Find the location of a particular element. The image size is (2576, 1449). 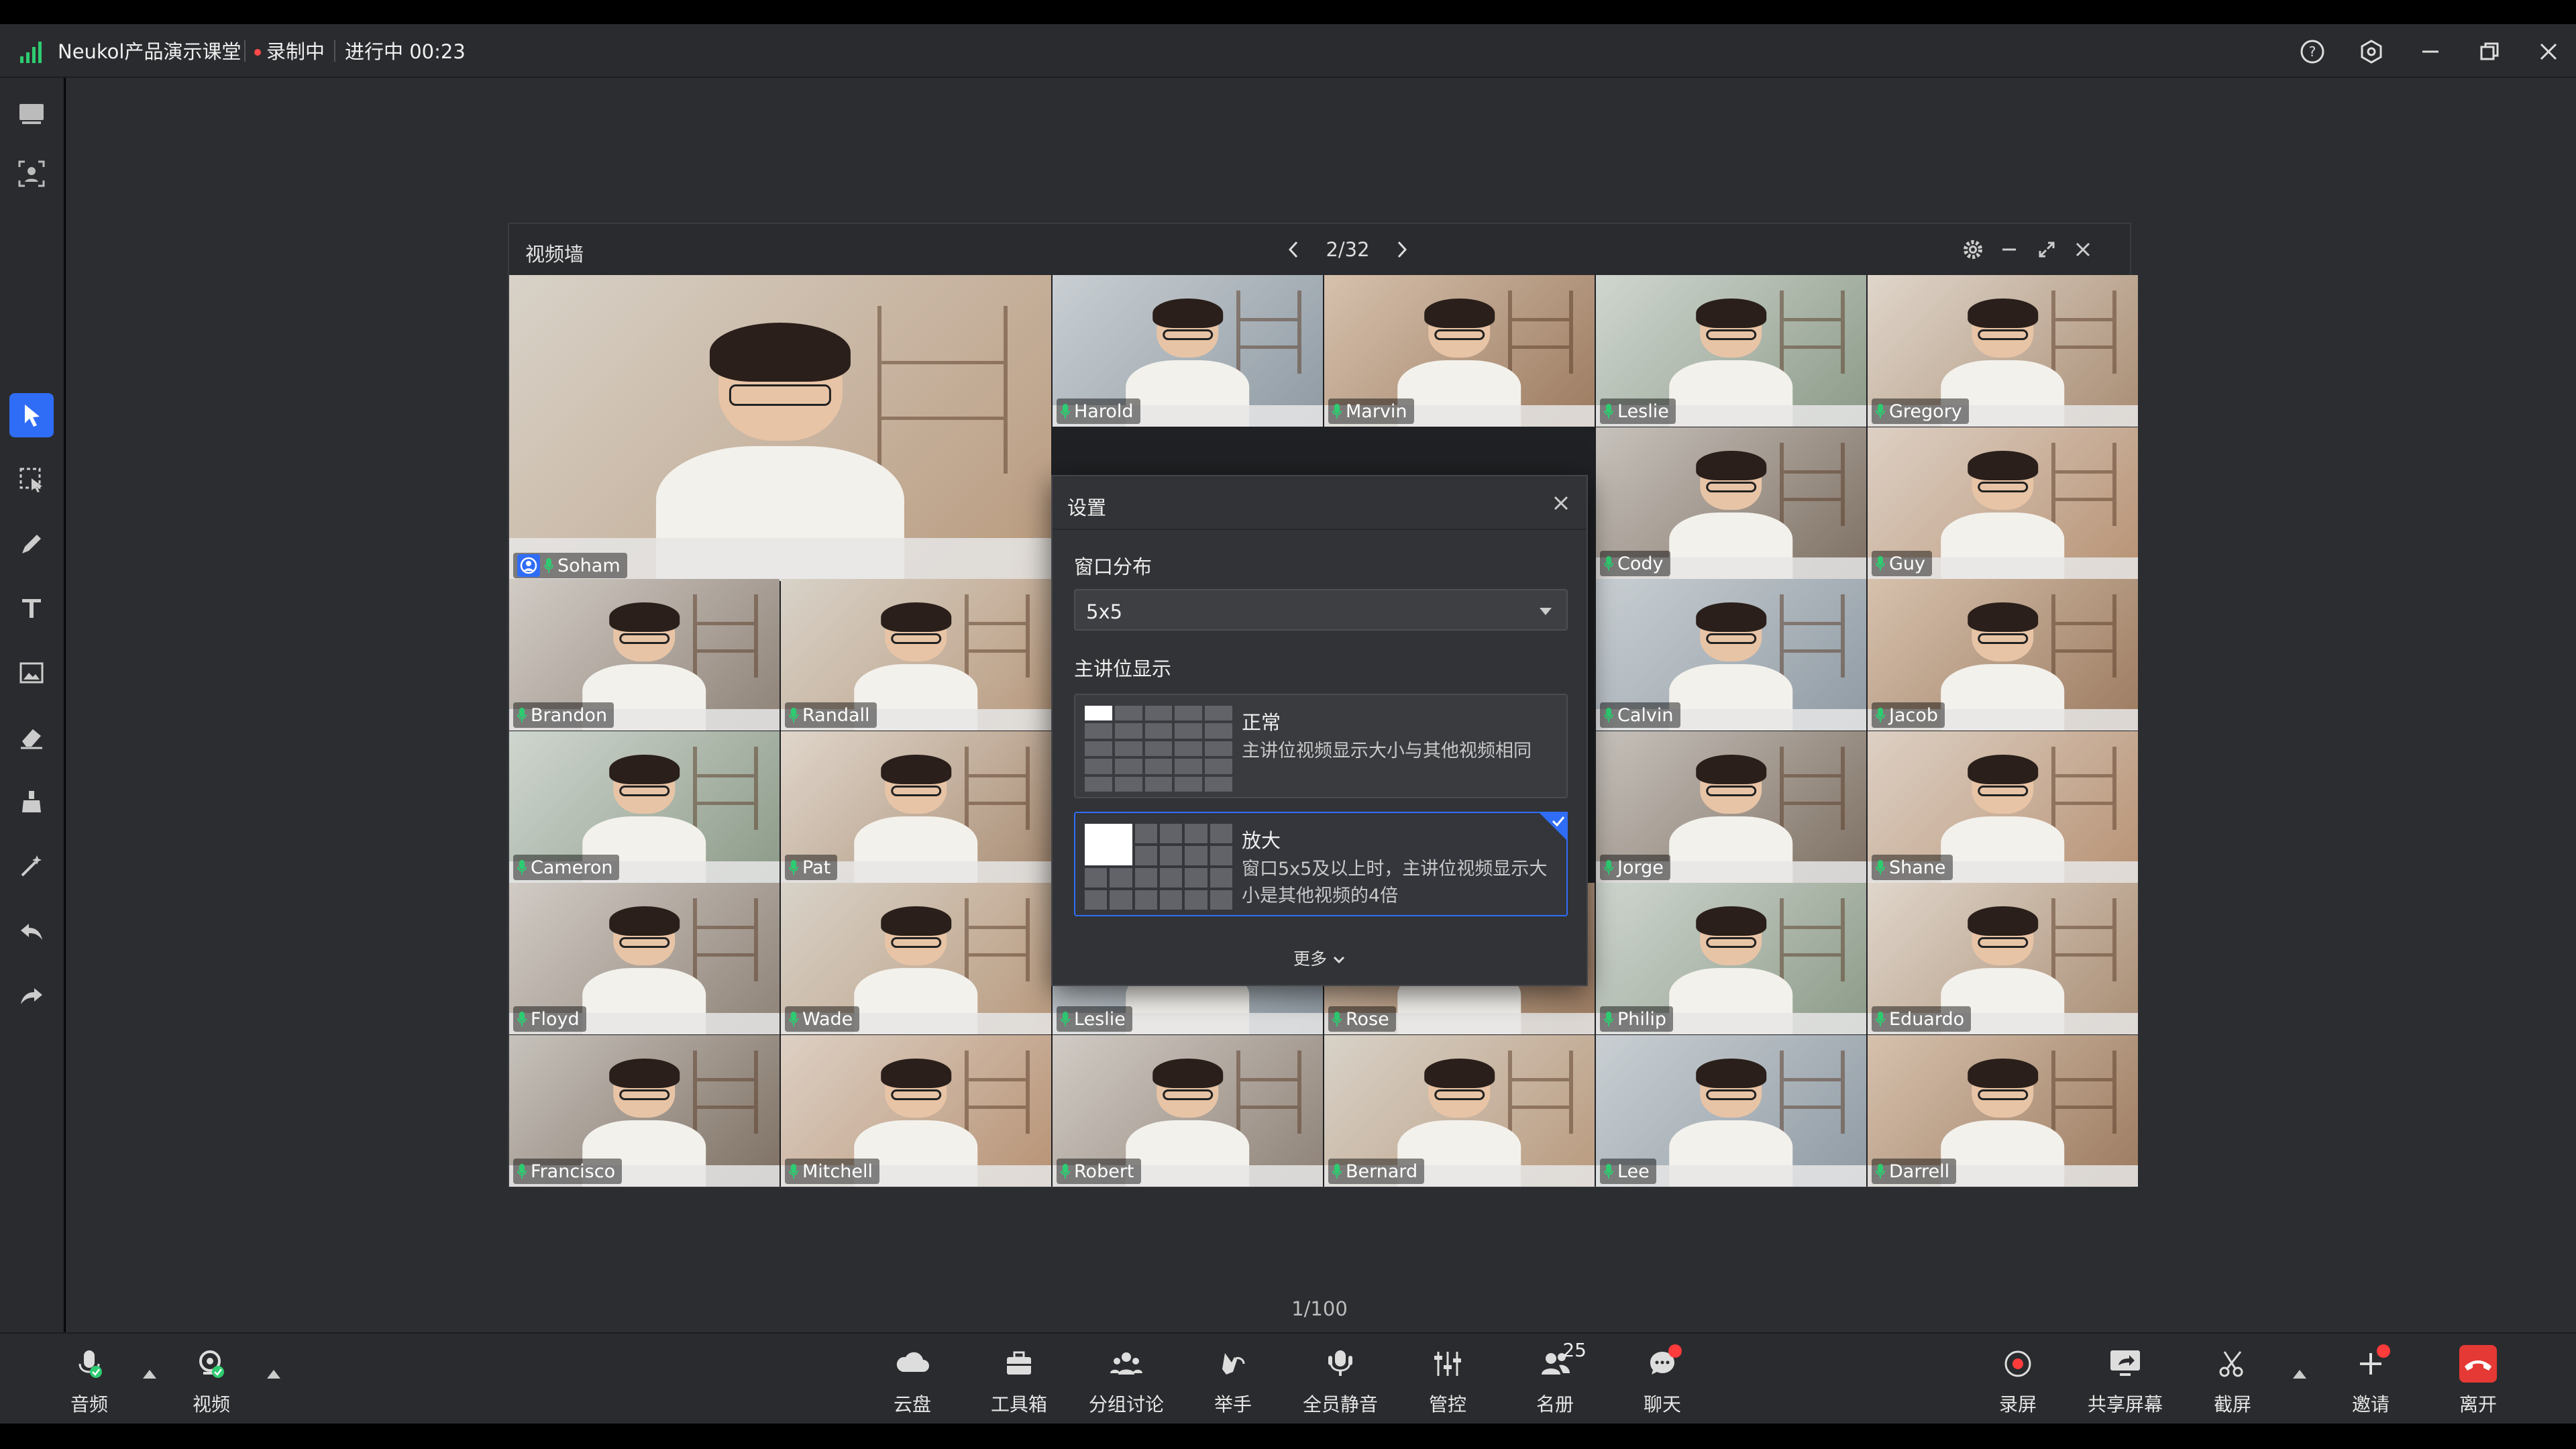

toolbar-button-screenshot: 截屏 is located at coordinates (2232, 1379).